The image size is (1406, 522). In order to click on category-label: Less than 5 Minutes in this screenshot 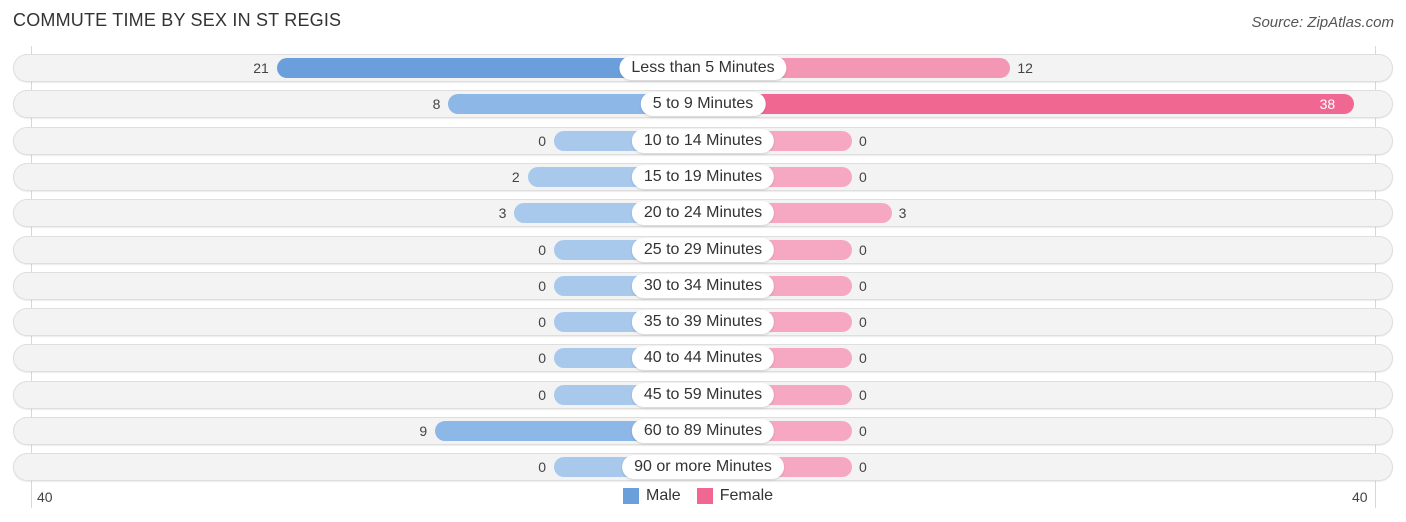, I will do `click(703, 68)`.